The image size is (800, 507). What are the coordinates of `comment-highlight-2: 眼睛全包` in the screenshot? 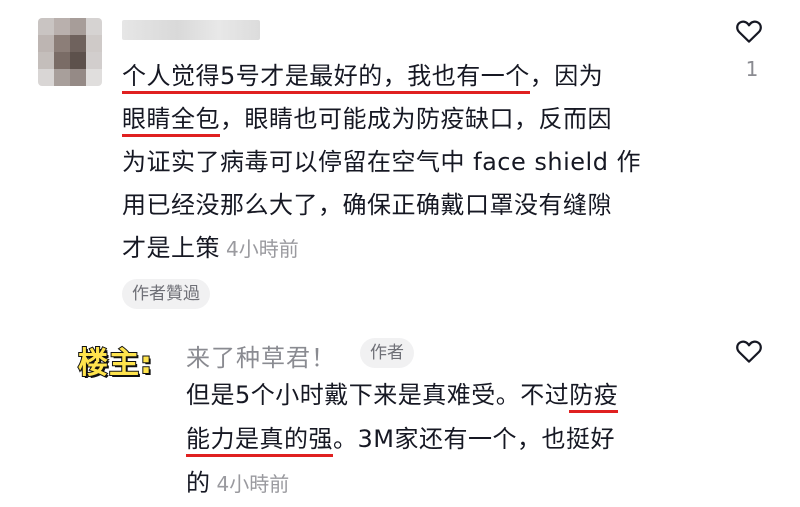 It's located at (171, 121).